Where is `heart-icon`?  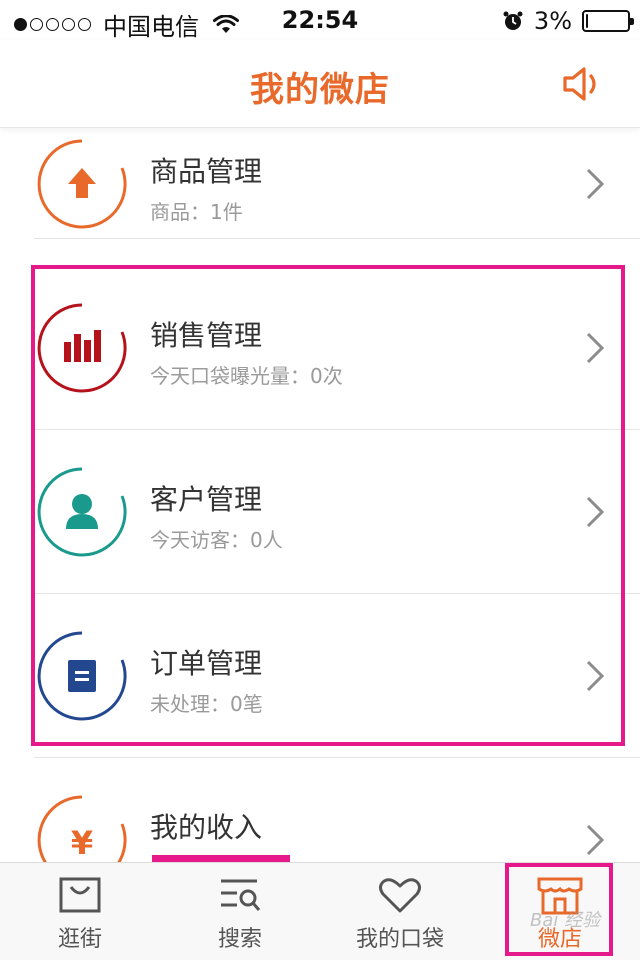
heart-icon is located at coordinates (400, 895).